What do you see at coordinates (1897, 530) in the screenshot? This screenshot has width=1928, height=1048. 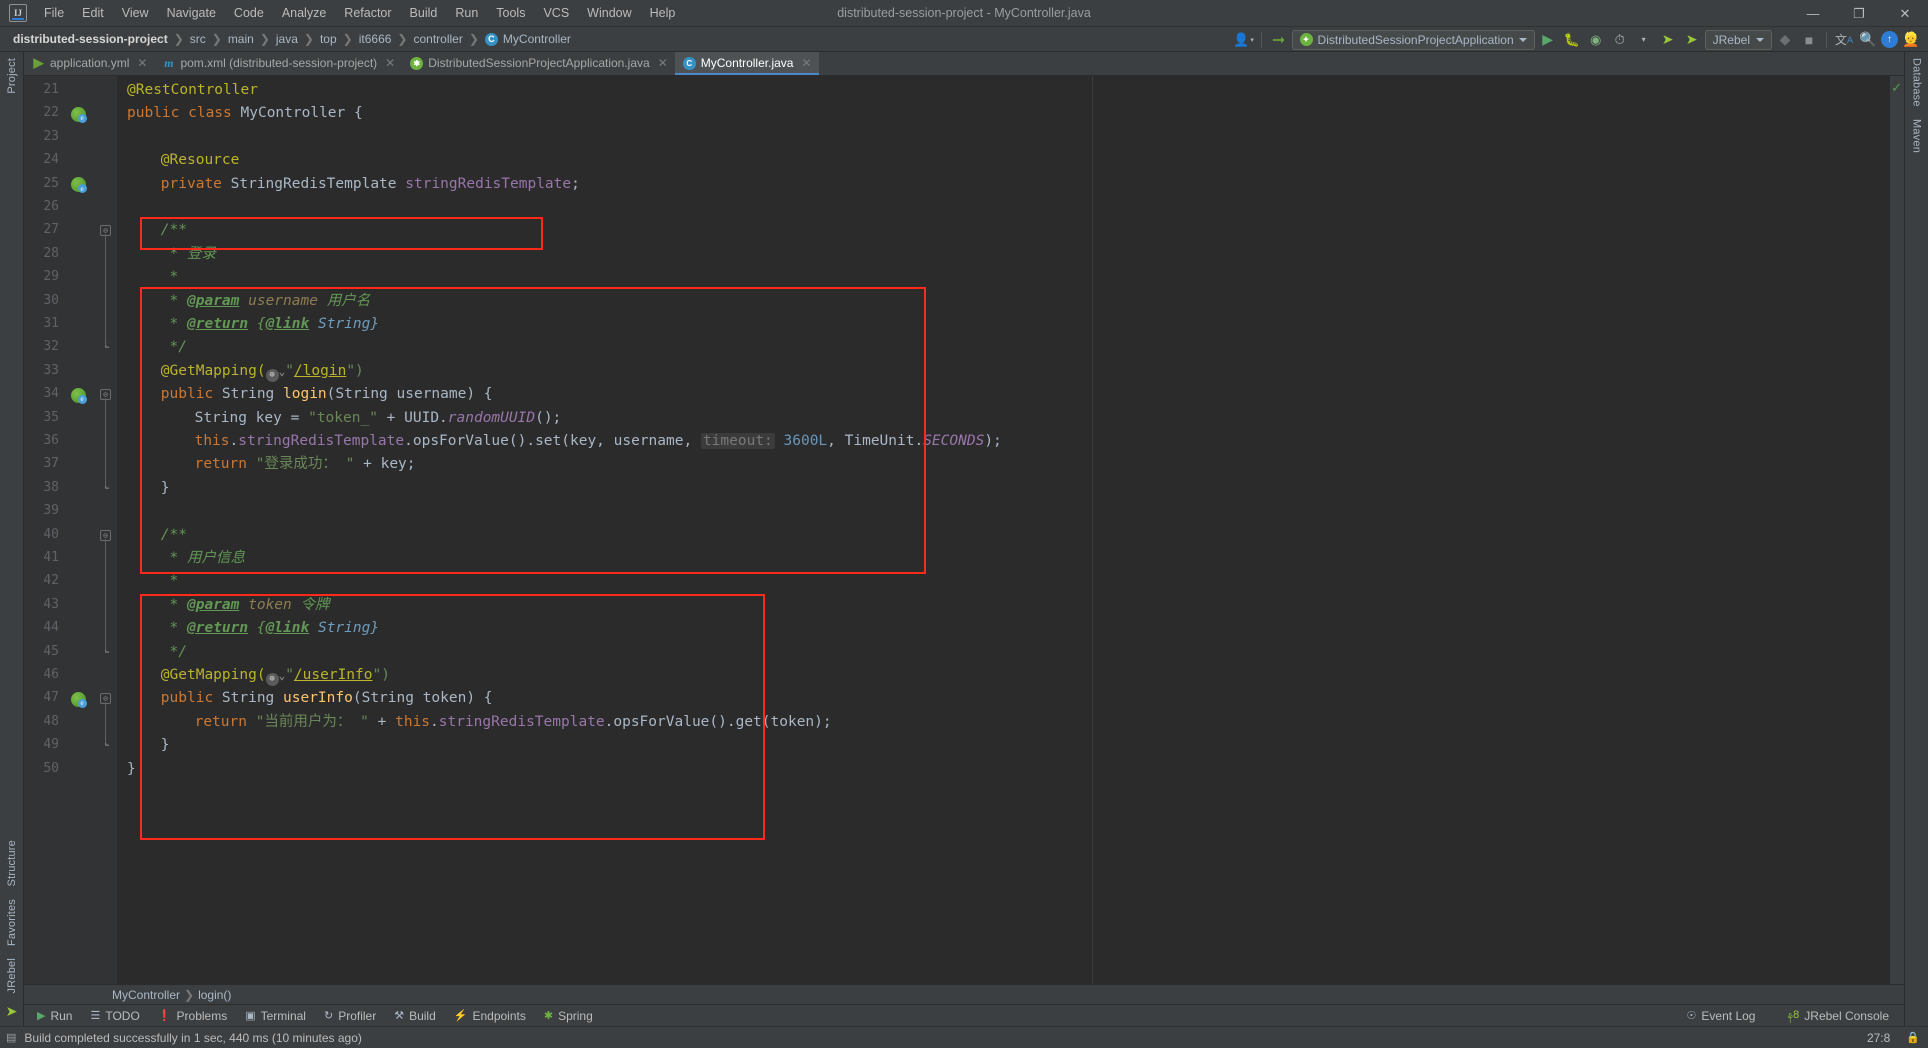 I see `editor-scrollbar: ✓` at bounding box center [1897, 530].